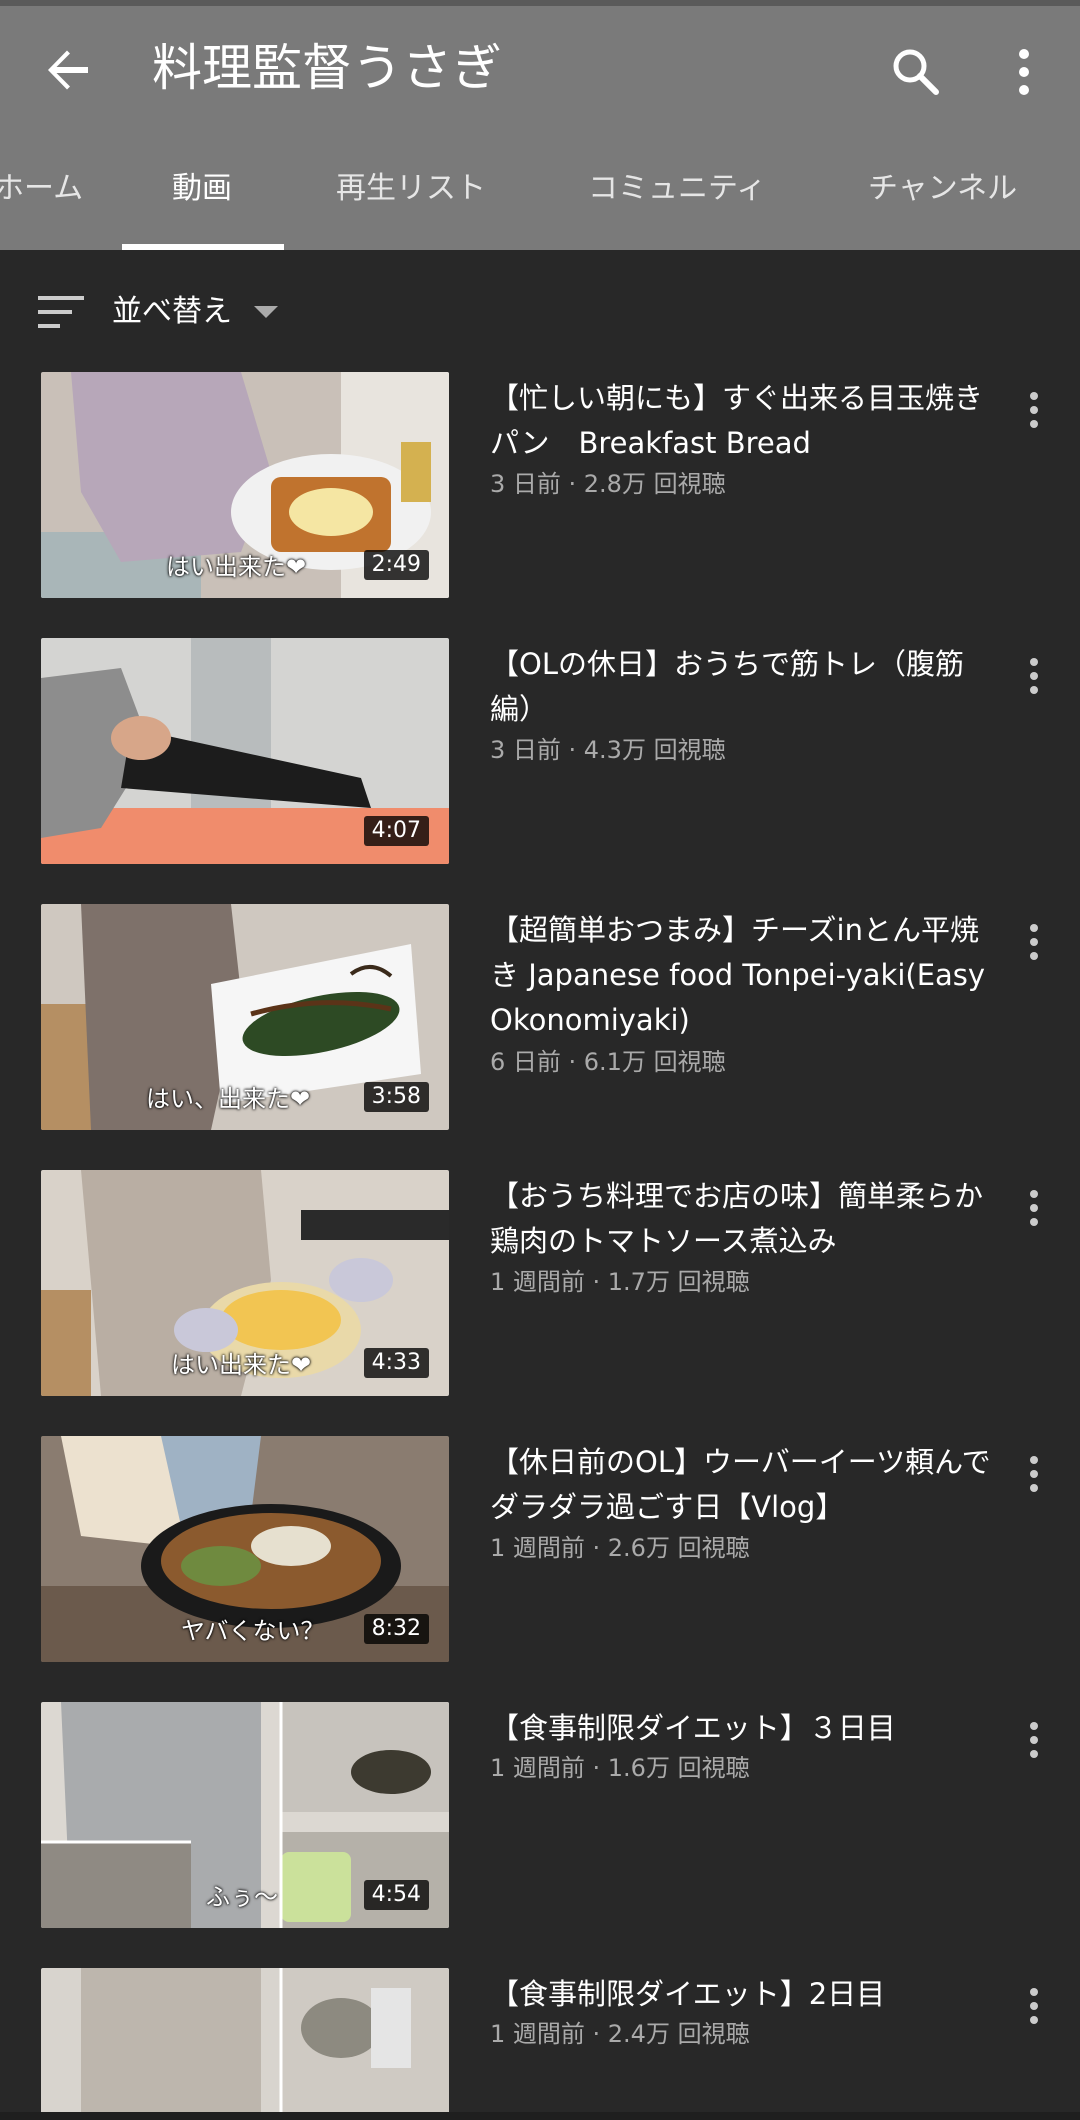  What do you see at coordinates (745, 1219) in the screenshot?
I see `video-title: 【おうち料理でお店の味】簡単柔らか鶏肉のトマトソース煮込み` at bounding box center [745, 1219].